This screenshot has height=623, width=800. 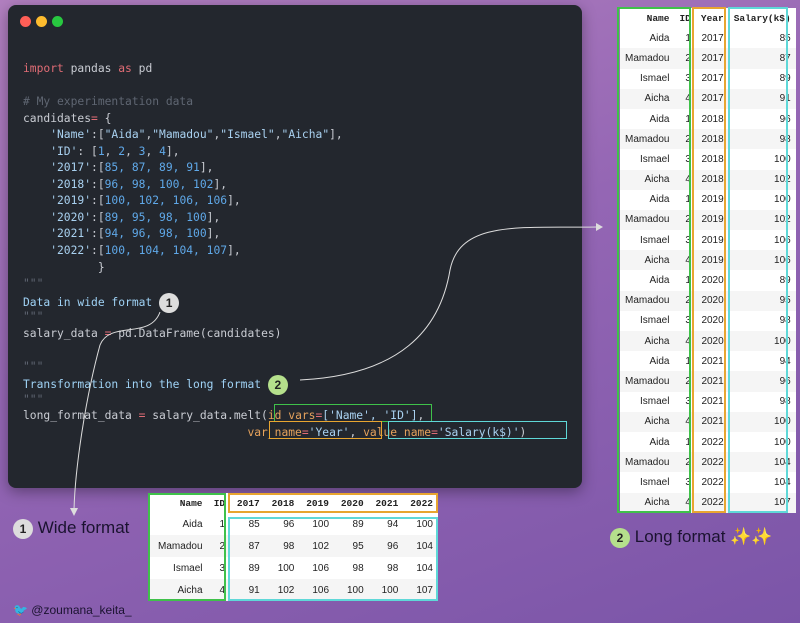 I want to click on twitter-icon: 🐦, so click(x=20, y=610).